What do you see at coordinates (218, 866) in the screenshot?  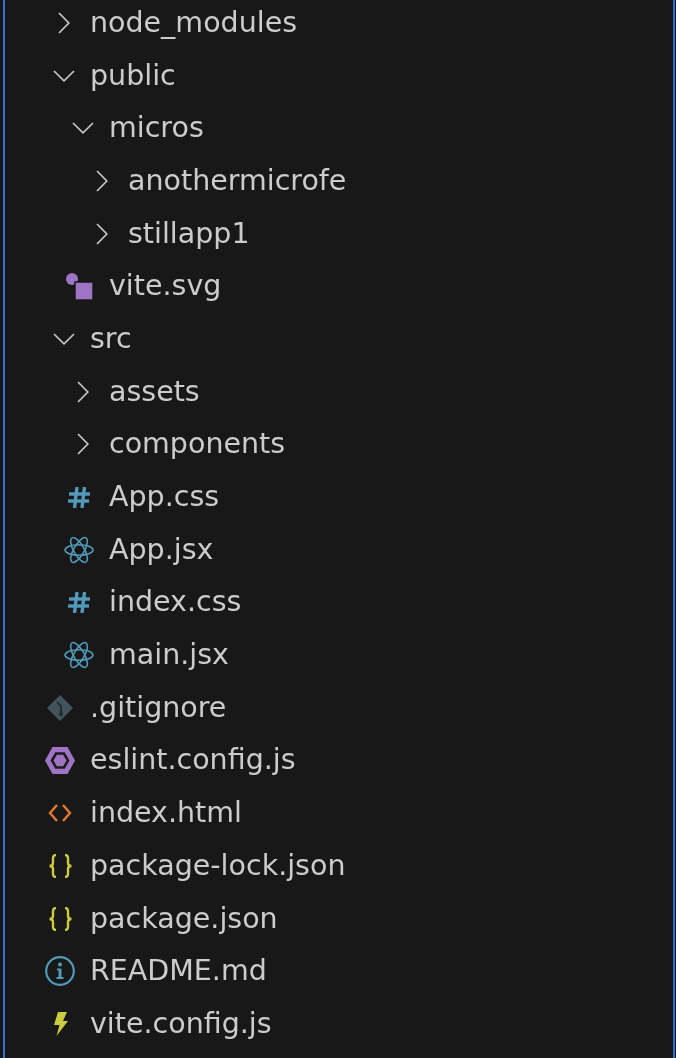 I see `file-name: package-lock.json` at bounding box center [218, 866].